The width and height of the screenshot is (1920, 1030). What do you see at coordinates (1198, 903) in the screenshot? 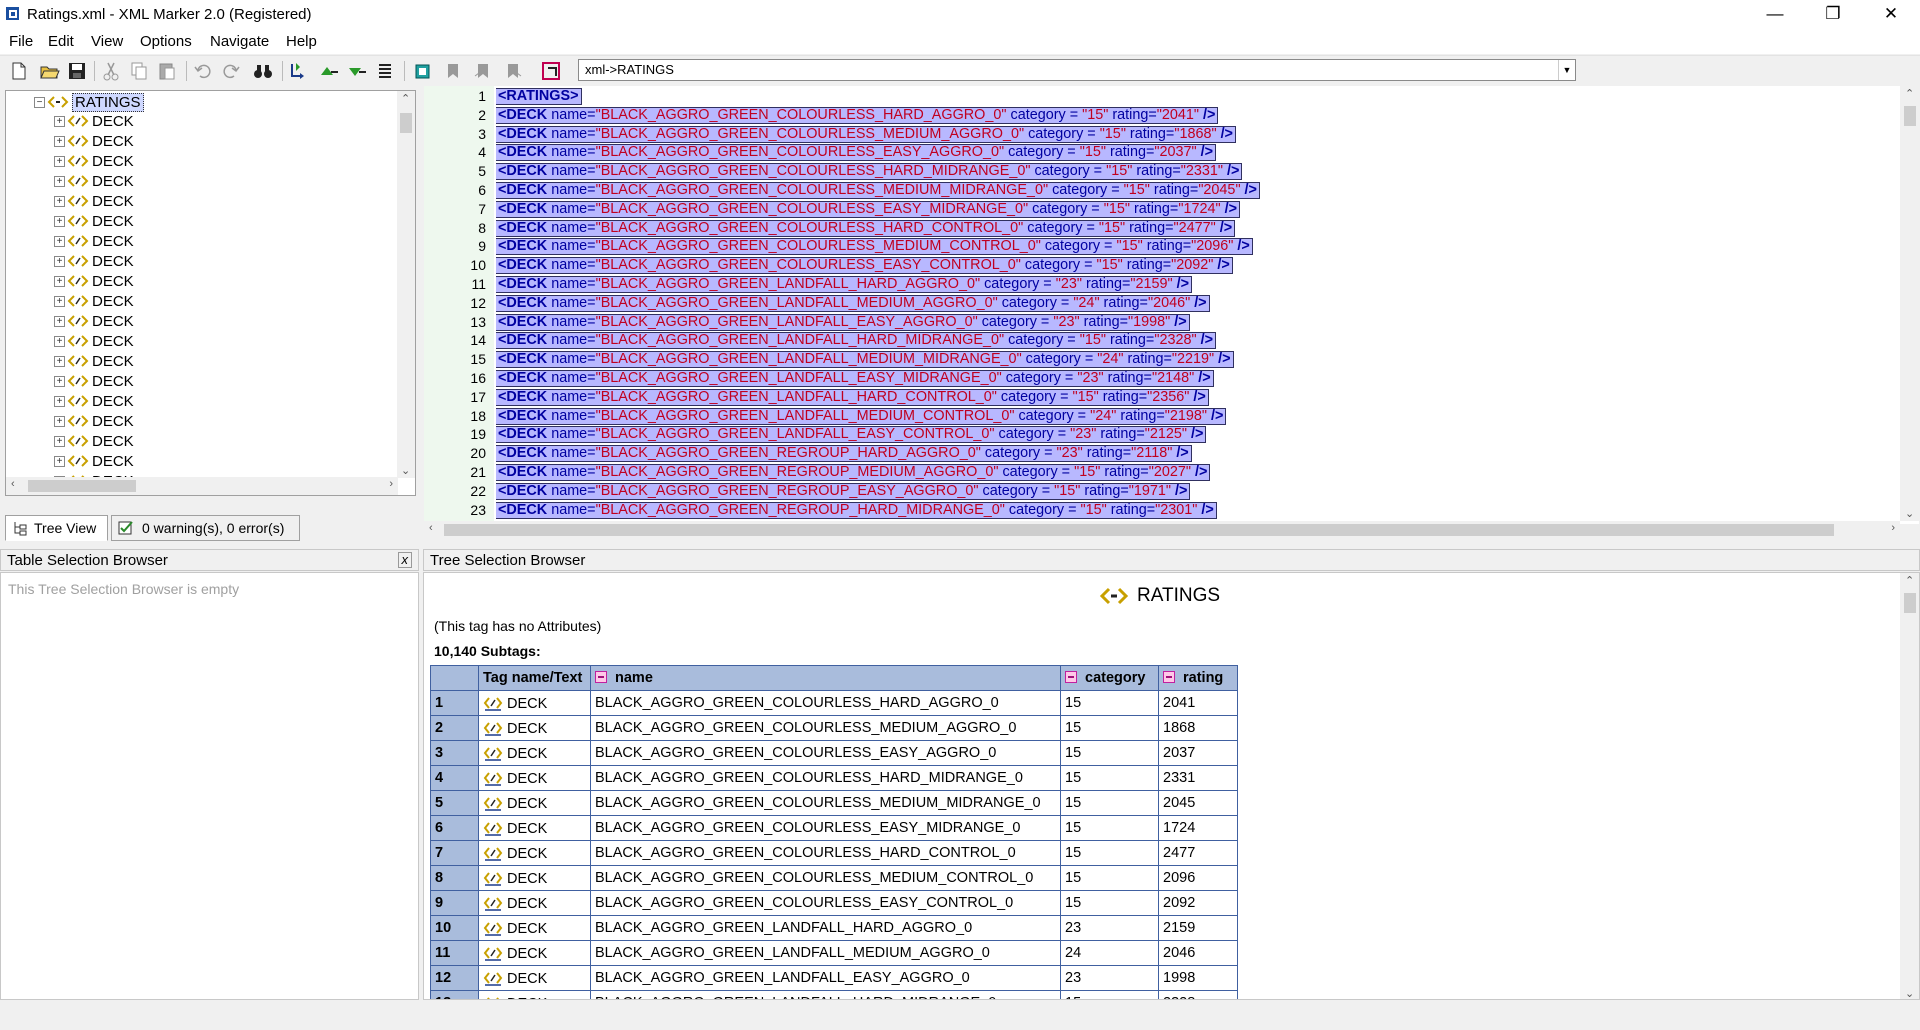
I see `rating-cell: 2092` at bounding box center [1198, 903].